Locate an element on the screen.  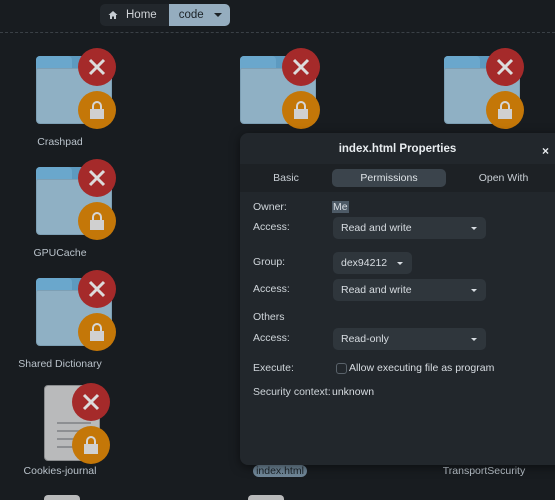
file-name: Crashpad is located at coordinates (60, 142).